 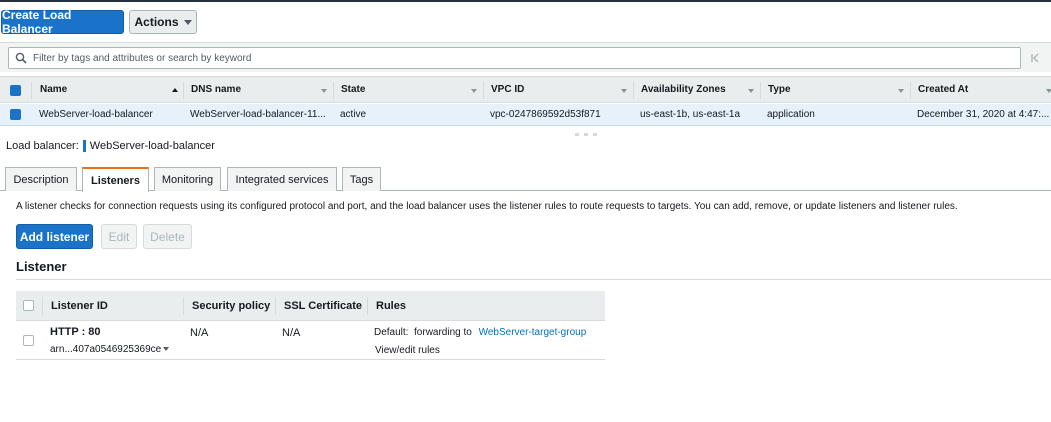 What do you see at coordinates (28, 340) in the screenshot?
I see `listener-row-checkbox` at bounding box center [28, 340].